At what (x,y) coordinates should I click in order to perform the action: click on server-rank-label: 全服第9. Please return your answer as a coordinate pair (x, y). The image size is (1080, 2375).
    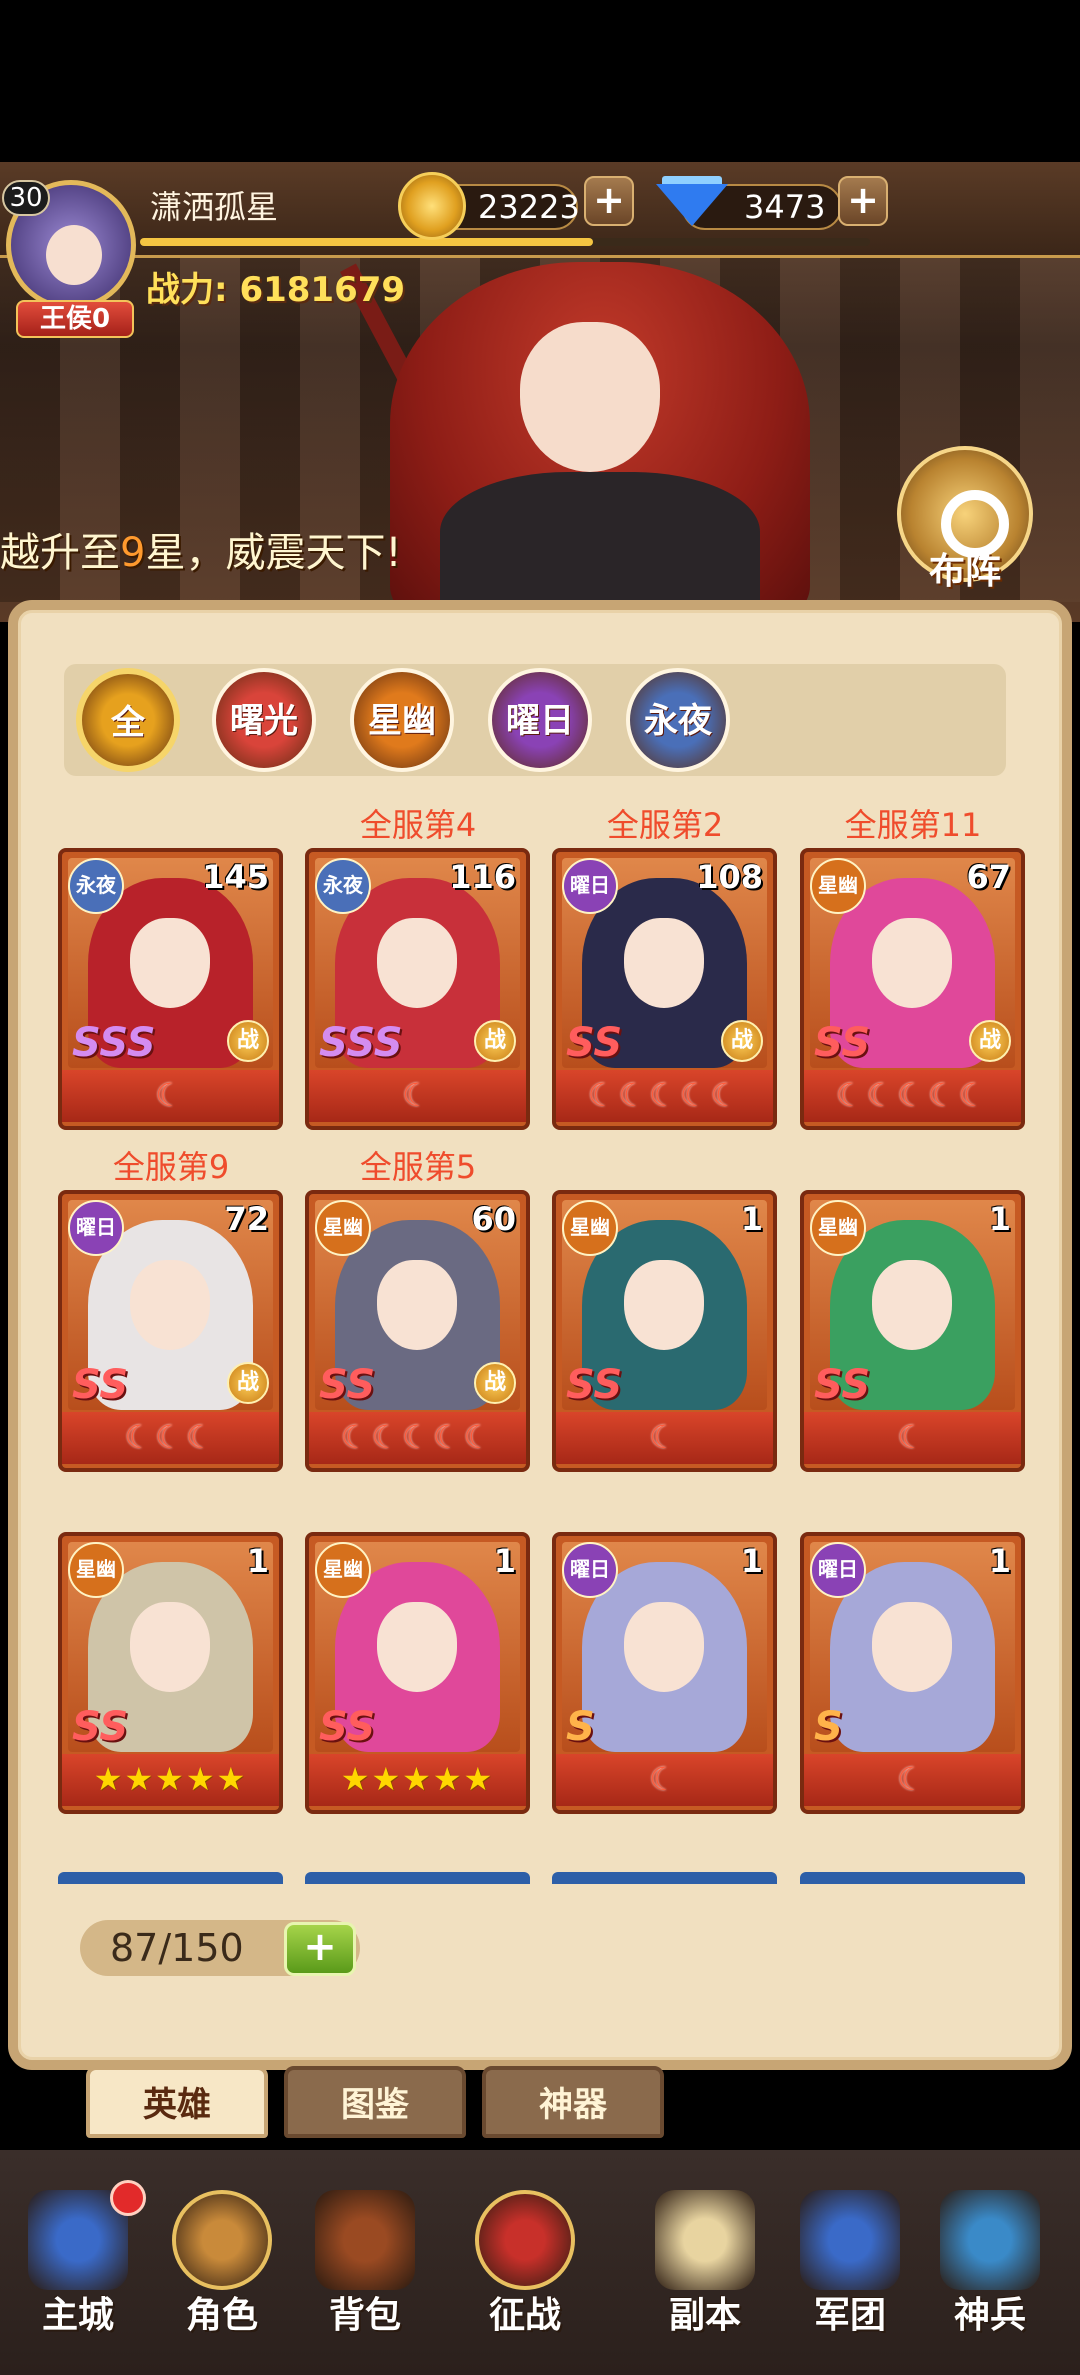
    Looking at the image, I should click on (171, 1167).